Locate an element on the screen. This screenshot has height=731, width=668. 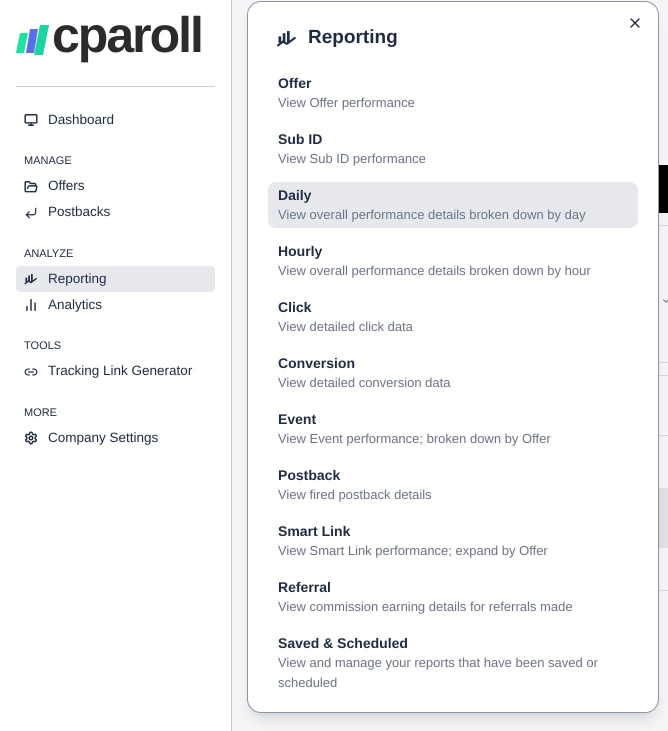
settings-icon is located at coordinates (31, 438).